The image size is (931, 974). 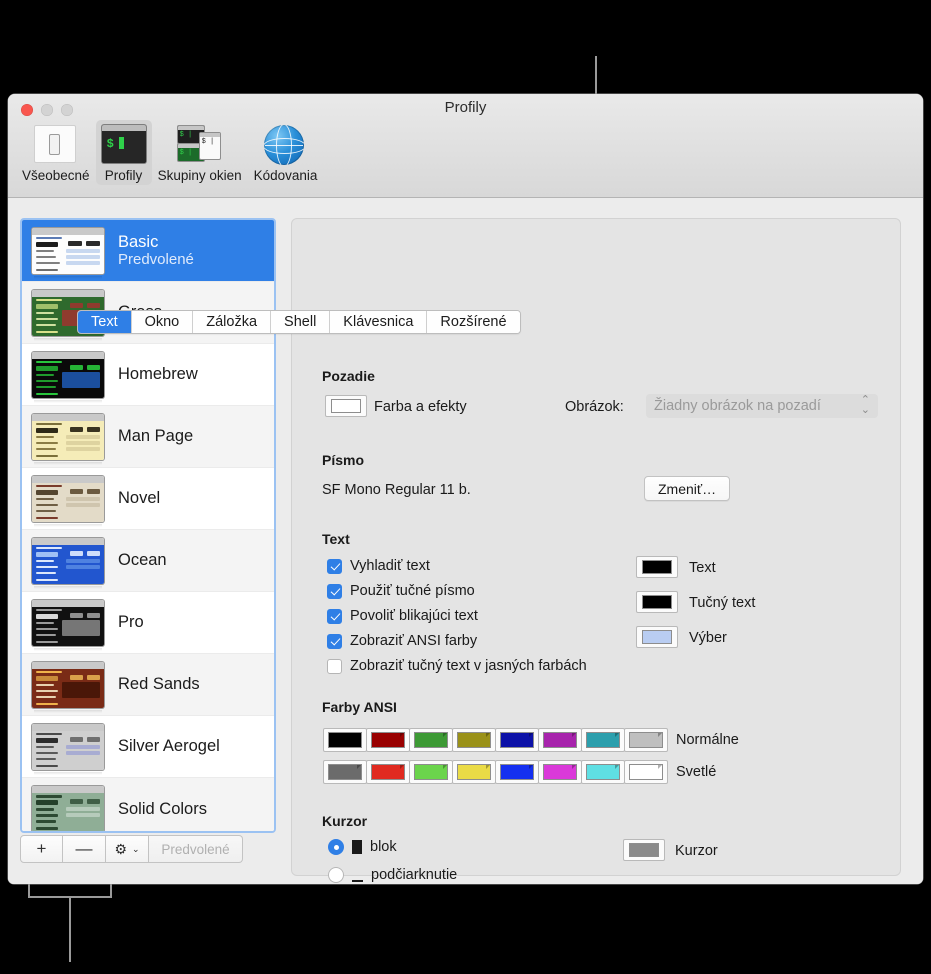 I want to click on toolbar-item-window-groups: $ | $ | $ | Skupiny okien, so click(x=200, y=152).